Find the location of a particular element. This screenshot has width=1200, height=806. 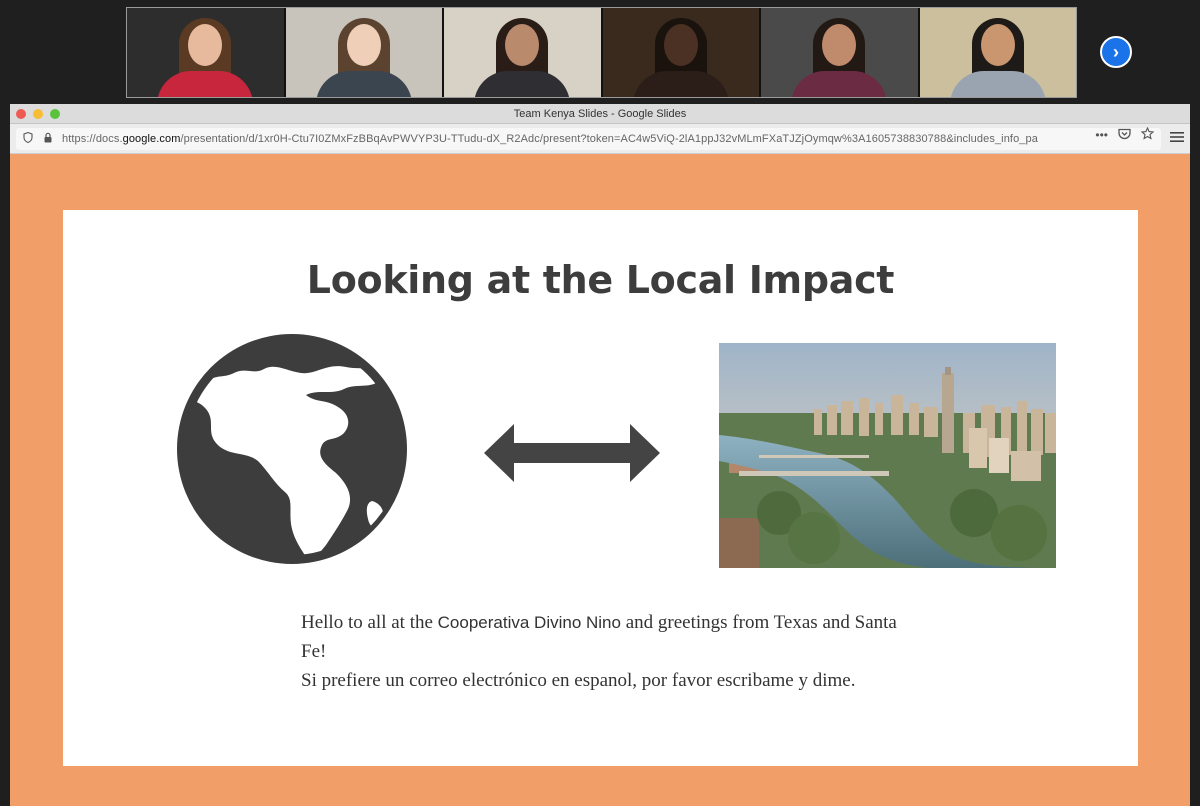

next-participants-button: › is located at coordinates (1116, 52).